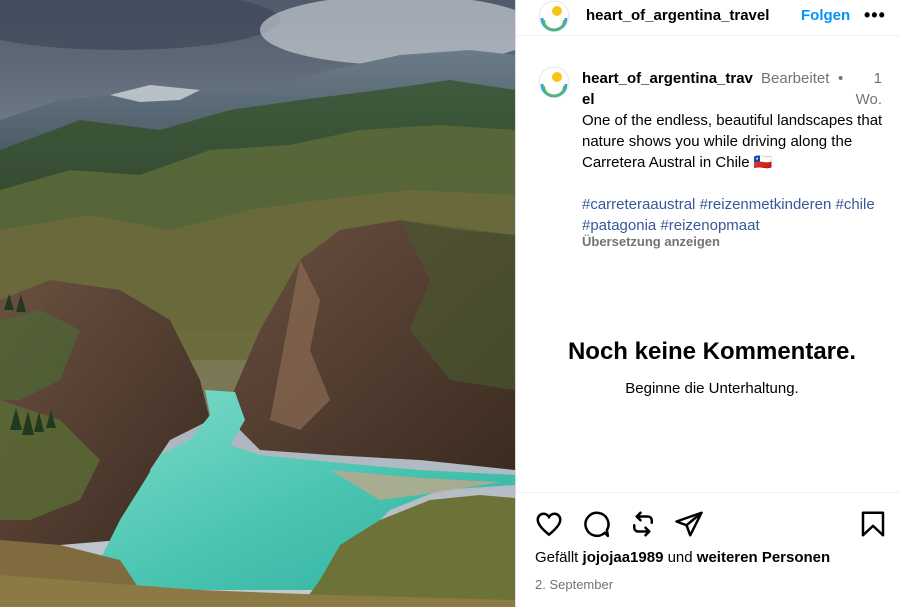 The width and height of the screenshot is (900, 607). What do you see at coordinates (712, 388) in the screenshot?
I see `start-conversation-text: Beginne die Unterhaltung.` at bounding box center [712, 388].